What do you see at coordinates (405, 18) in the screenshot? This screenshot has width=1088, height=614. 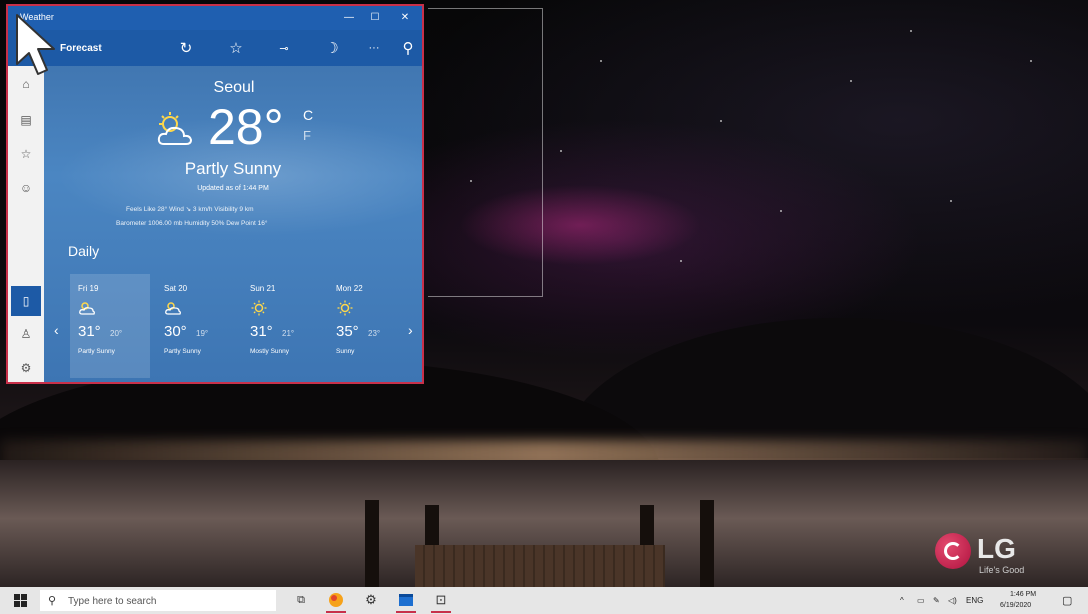 I see `close-button: ✕` at bounding box center [405, 18].